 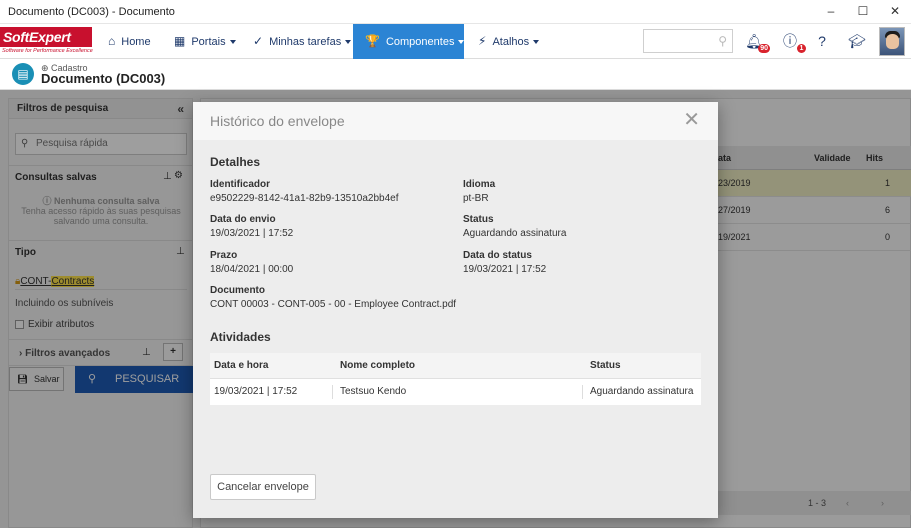 I want to click on grid-icon: ▦, so click(x=180, y=41).